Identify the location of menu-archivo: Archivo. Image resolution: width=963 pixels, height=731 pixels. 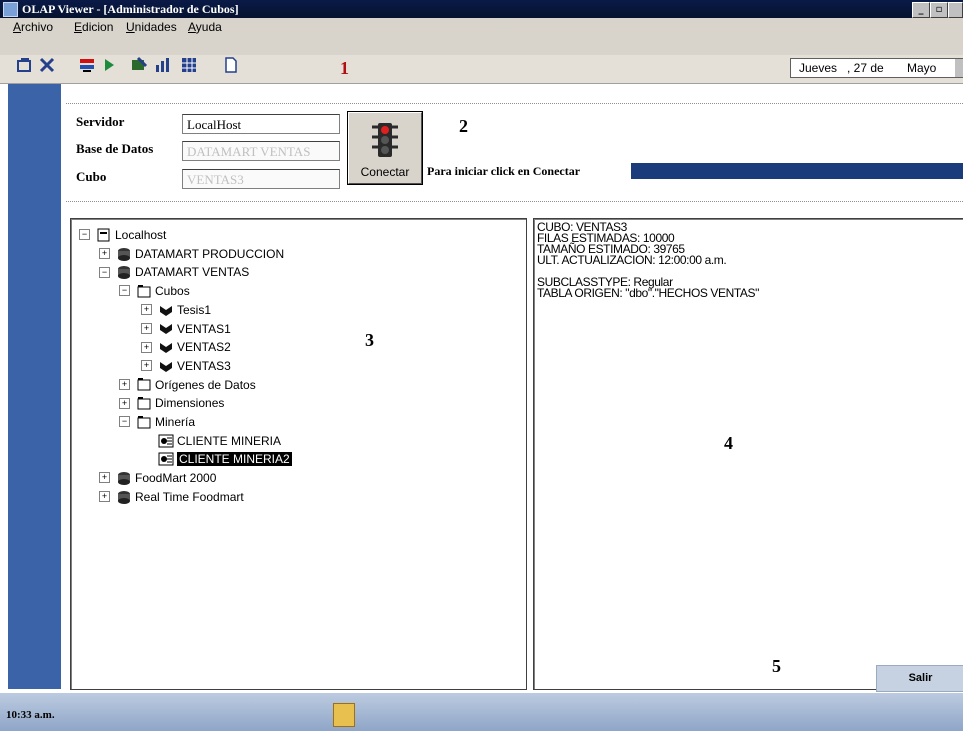
(33, 27).